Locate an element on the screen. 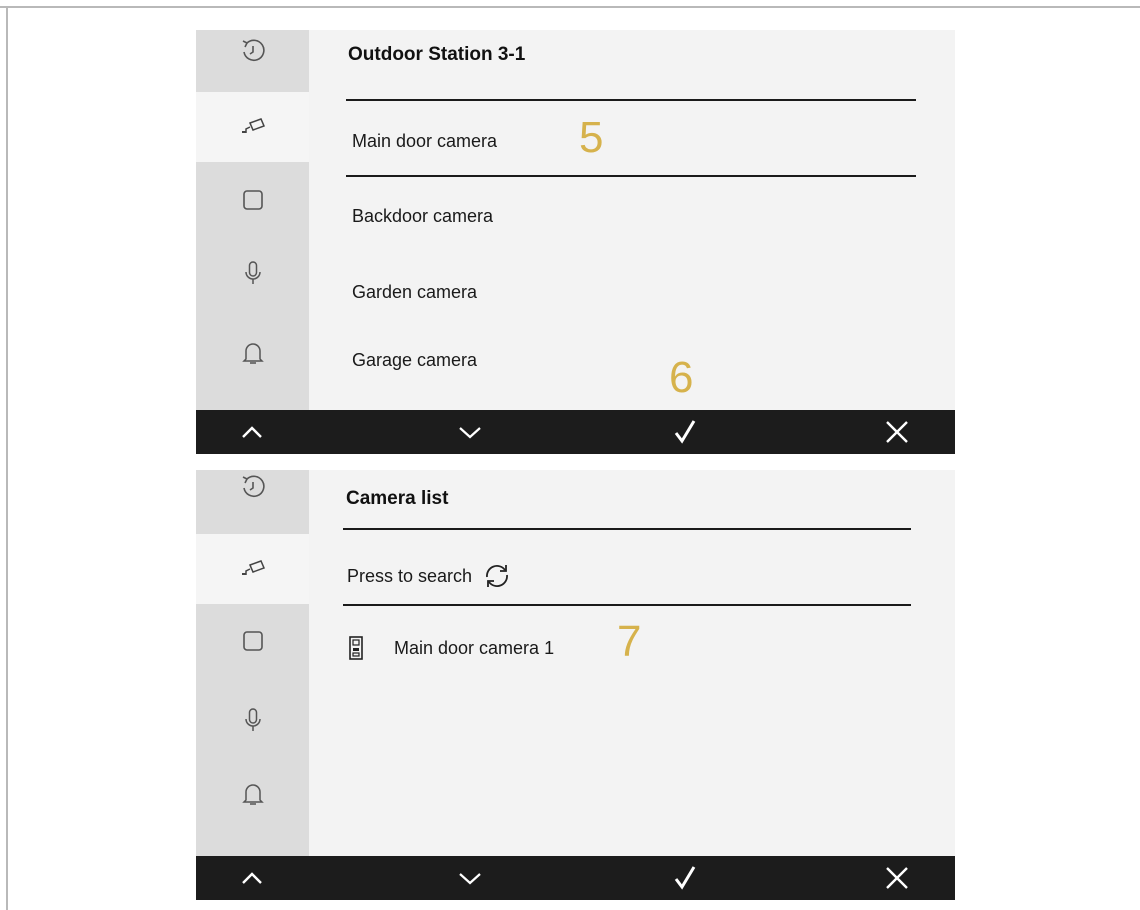 The image size is (1140, 910). list-item-main-door-camera: Main door camera is located at coordinates (424, 141).